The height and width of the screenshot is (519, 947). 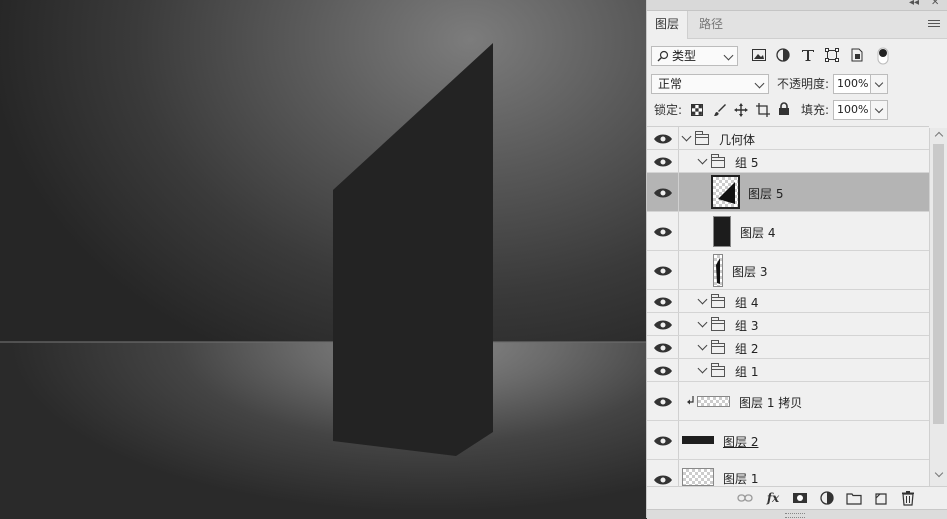 I want to click on opacity-input: 100%, so click(x=852, y=84).